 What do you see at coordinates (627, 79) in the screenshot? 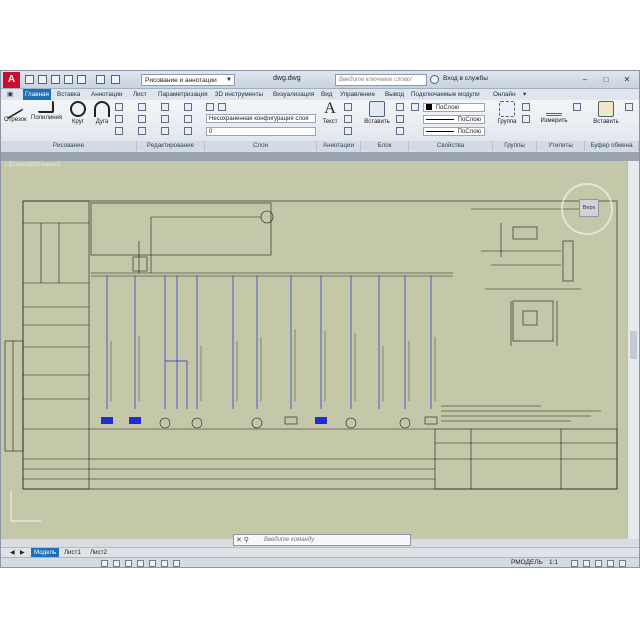
I see `close-button: ✕` at bounding box center [627, 79].